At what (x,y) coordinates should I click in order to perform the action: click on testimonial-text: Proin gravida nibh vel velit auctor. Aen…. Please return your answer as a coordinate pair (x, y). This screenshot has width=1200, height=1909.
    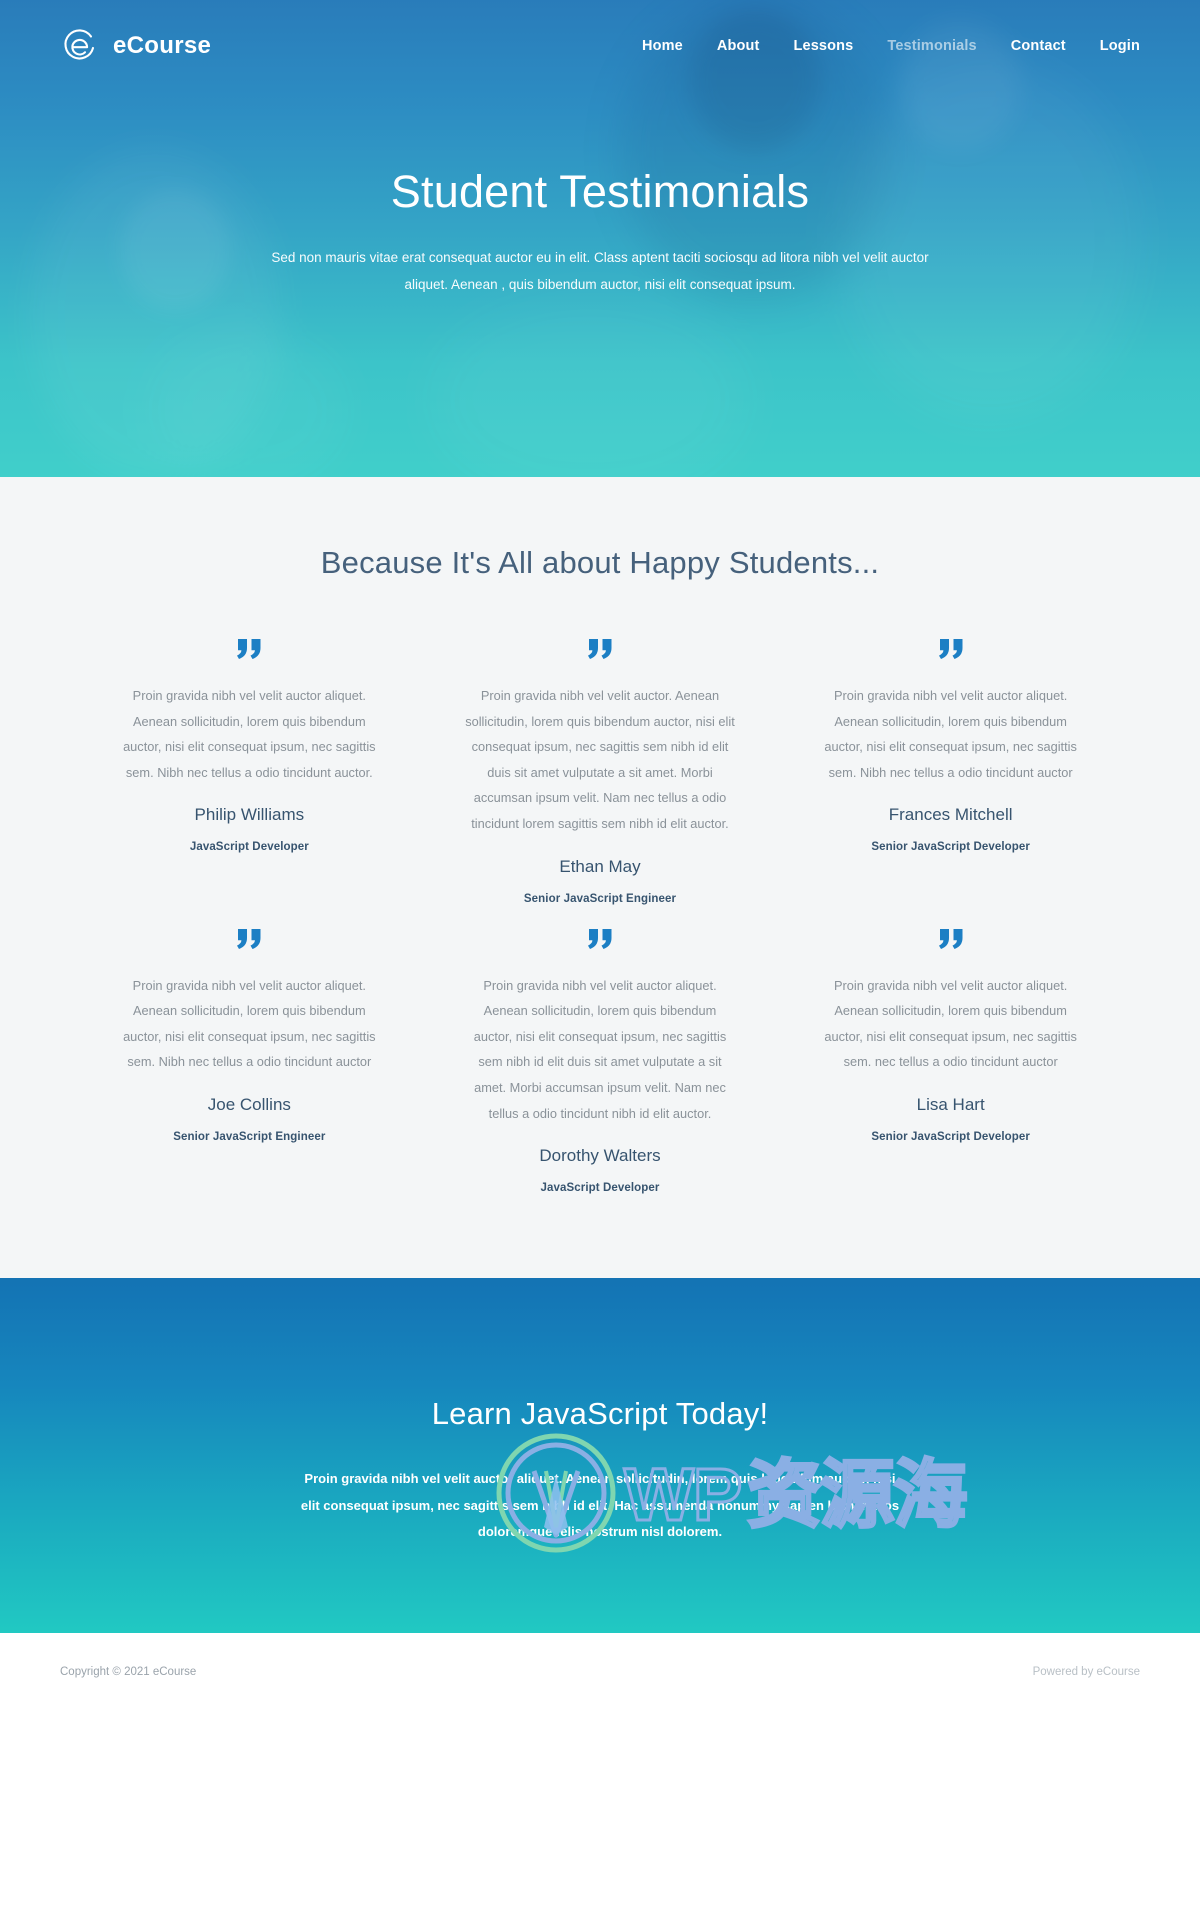
    Looking at the image, I should click on (600, 759).